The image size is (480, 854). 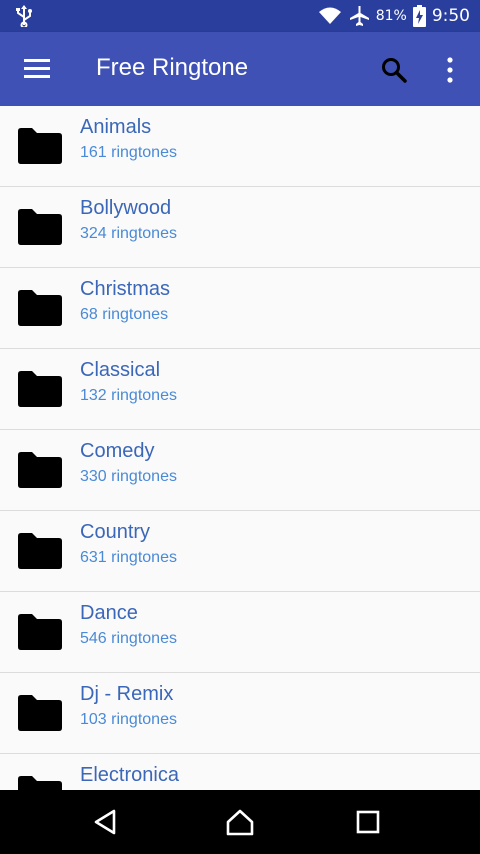 I want to click on list-item: Comedy 330 ringtones, so click(x=240, y=470).